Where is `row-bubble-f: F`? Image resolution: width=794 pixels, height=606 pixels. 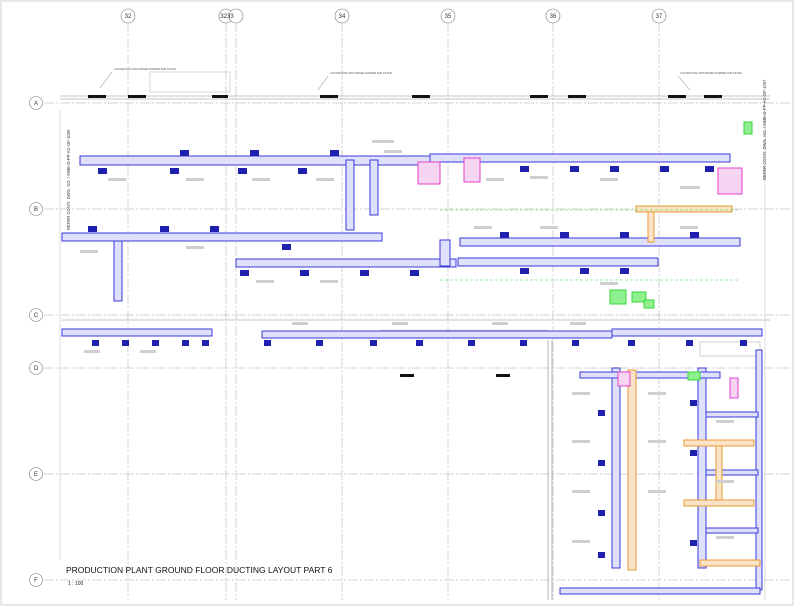 row-bubble-f: F is located at coordinates (36, 580).